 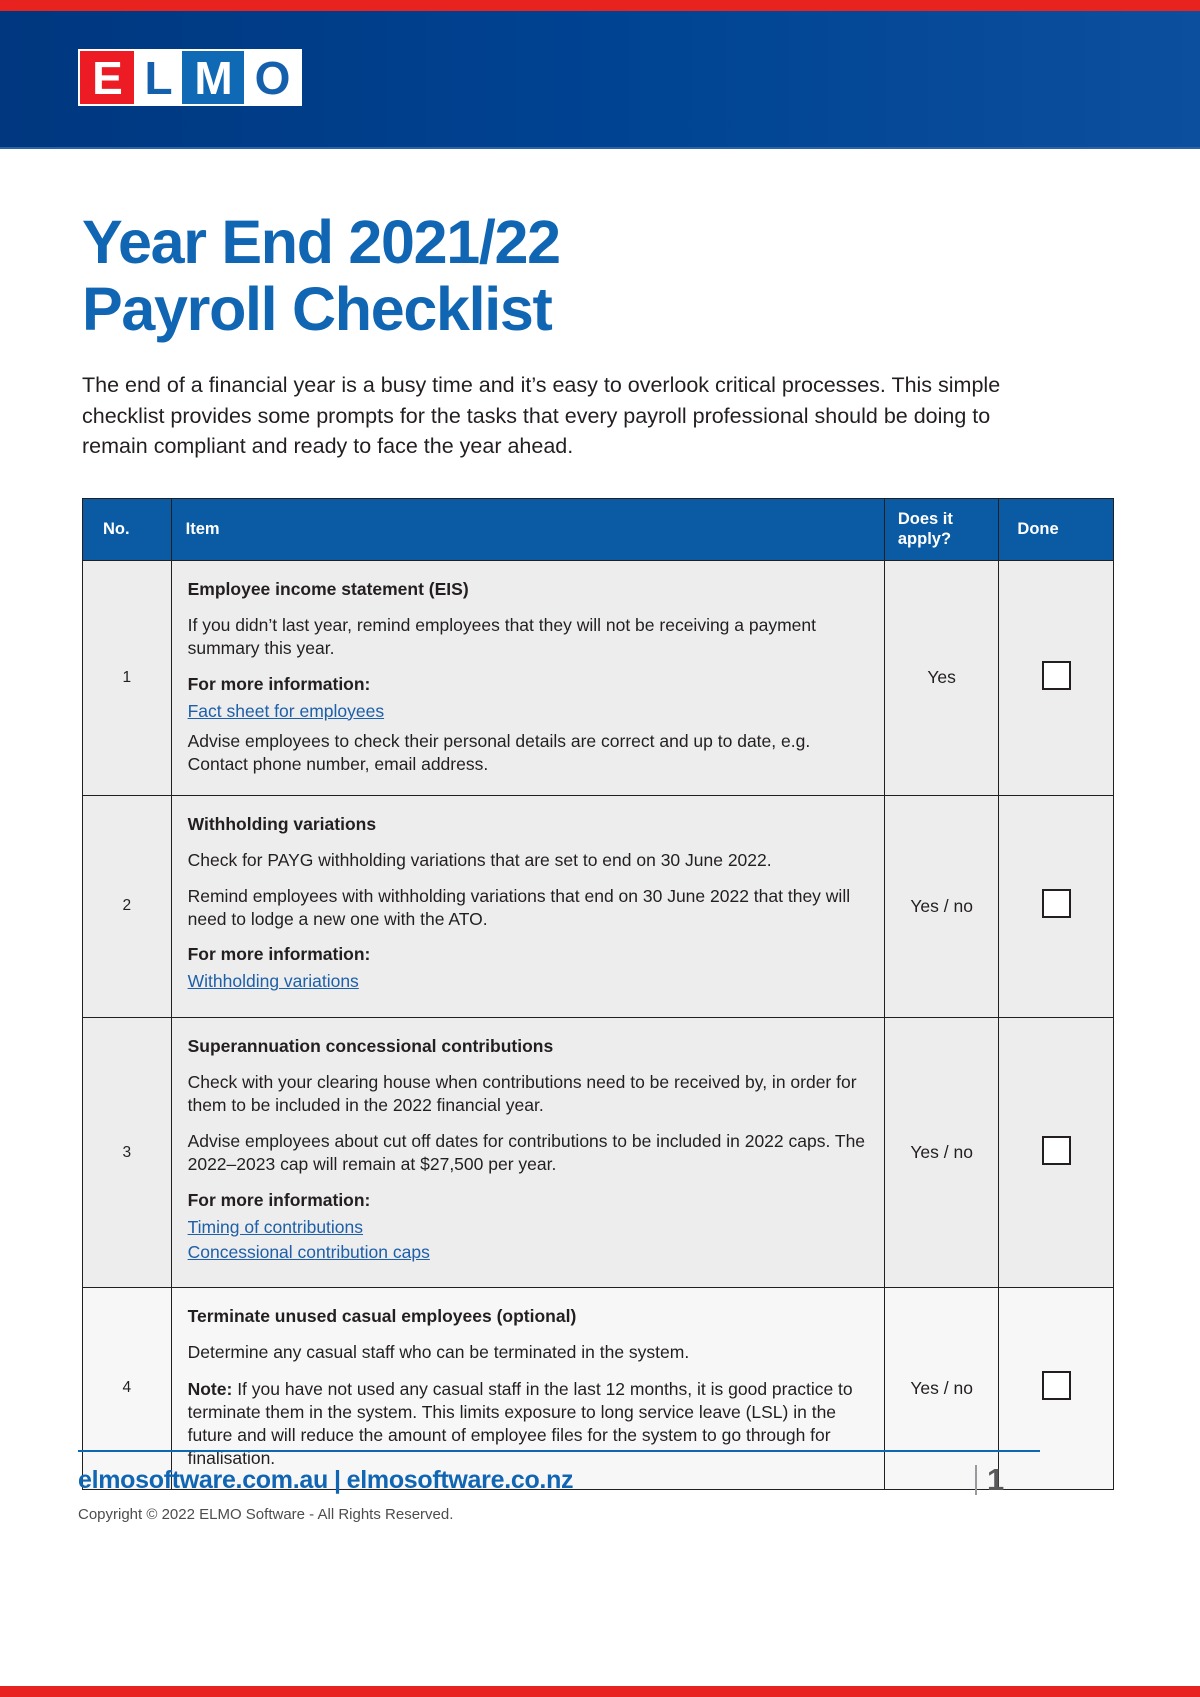 What do you see at coordinates (203, 1480) in the screenshot?
I see `footer-link-au: elmosoftware.com.au` at bounding box center [203, 1480].